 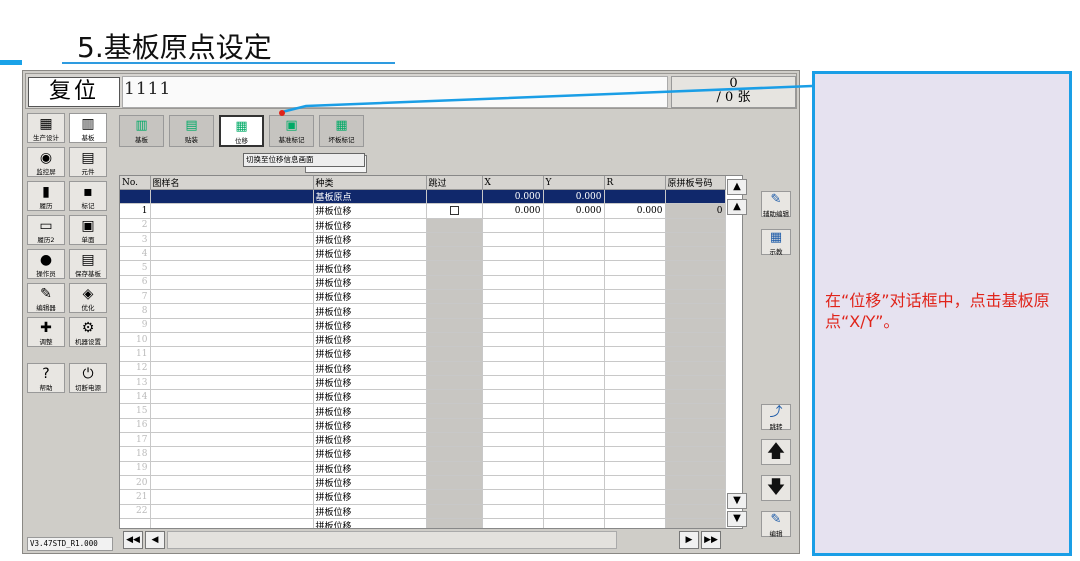 What do you see at coordinates (423, 283) in the screenshot?
I see `table-row: 6 拼板位移` at bounding box center [423, 283].